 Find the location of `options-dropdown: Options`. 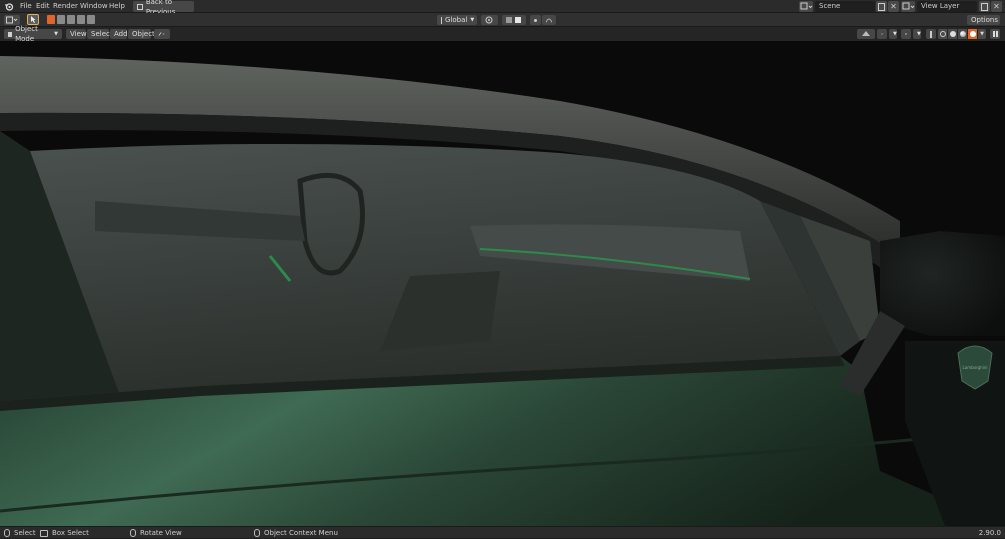

options-dropdown: Options is located at coordinates (983, 20).